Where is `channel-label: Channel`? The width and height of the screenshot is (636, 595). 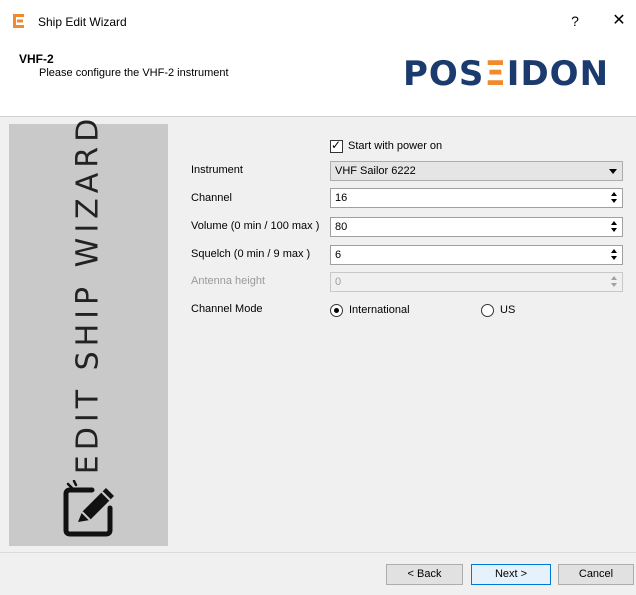 channel-label: Channel is located at coordinates (211, 198).